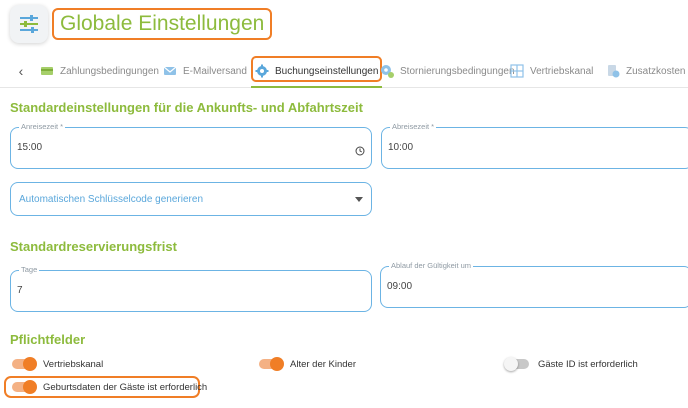 This screenshot has width=688, height=408. Describe the element at coordinates (534, 284) in the screenshot. I see `expiry-time-field: Ablauf der Gültigkeit um 09:00` at that location.